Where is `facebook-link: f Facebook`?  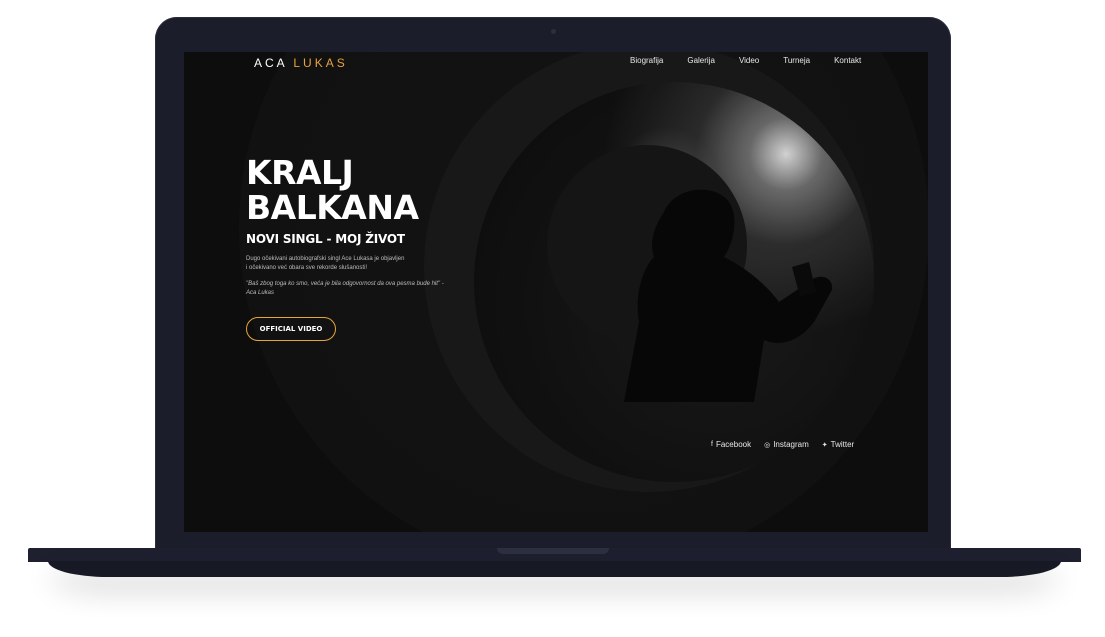 facebook-link: f Facebook is located at coordinates (731, 444).